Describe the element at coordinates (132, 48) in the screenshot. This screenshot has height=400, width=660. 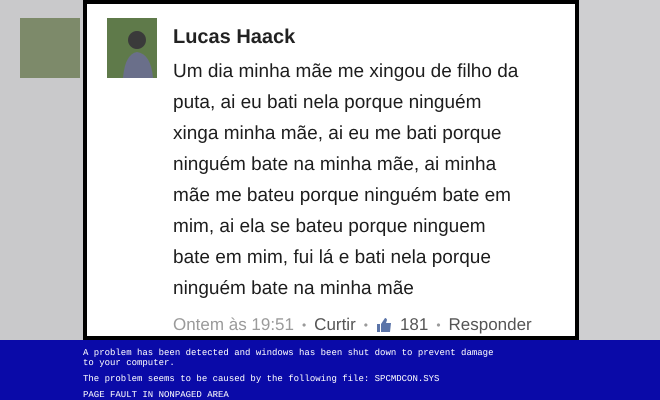
I see `avatar-icon` at that location.